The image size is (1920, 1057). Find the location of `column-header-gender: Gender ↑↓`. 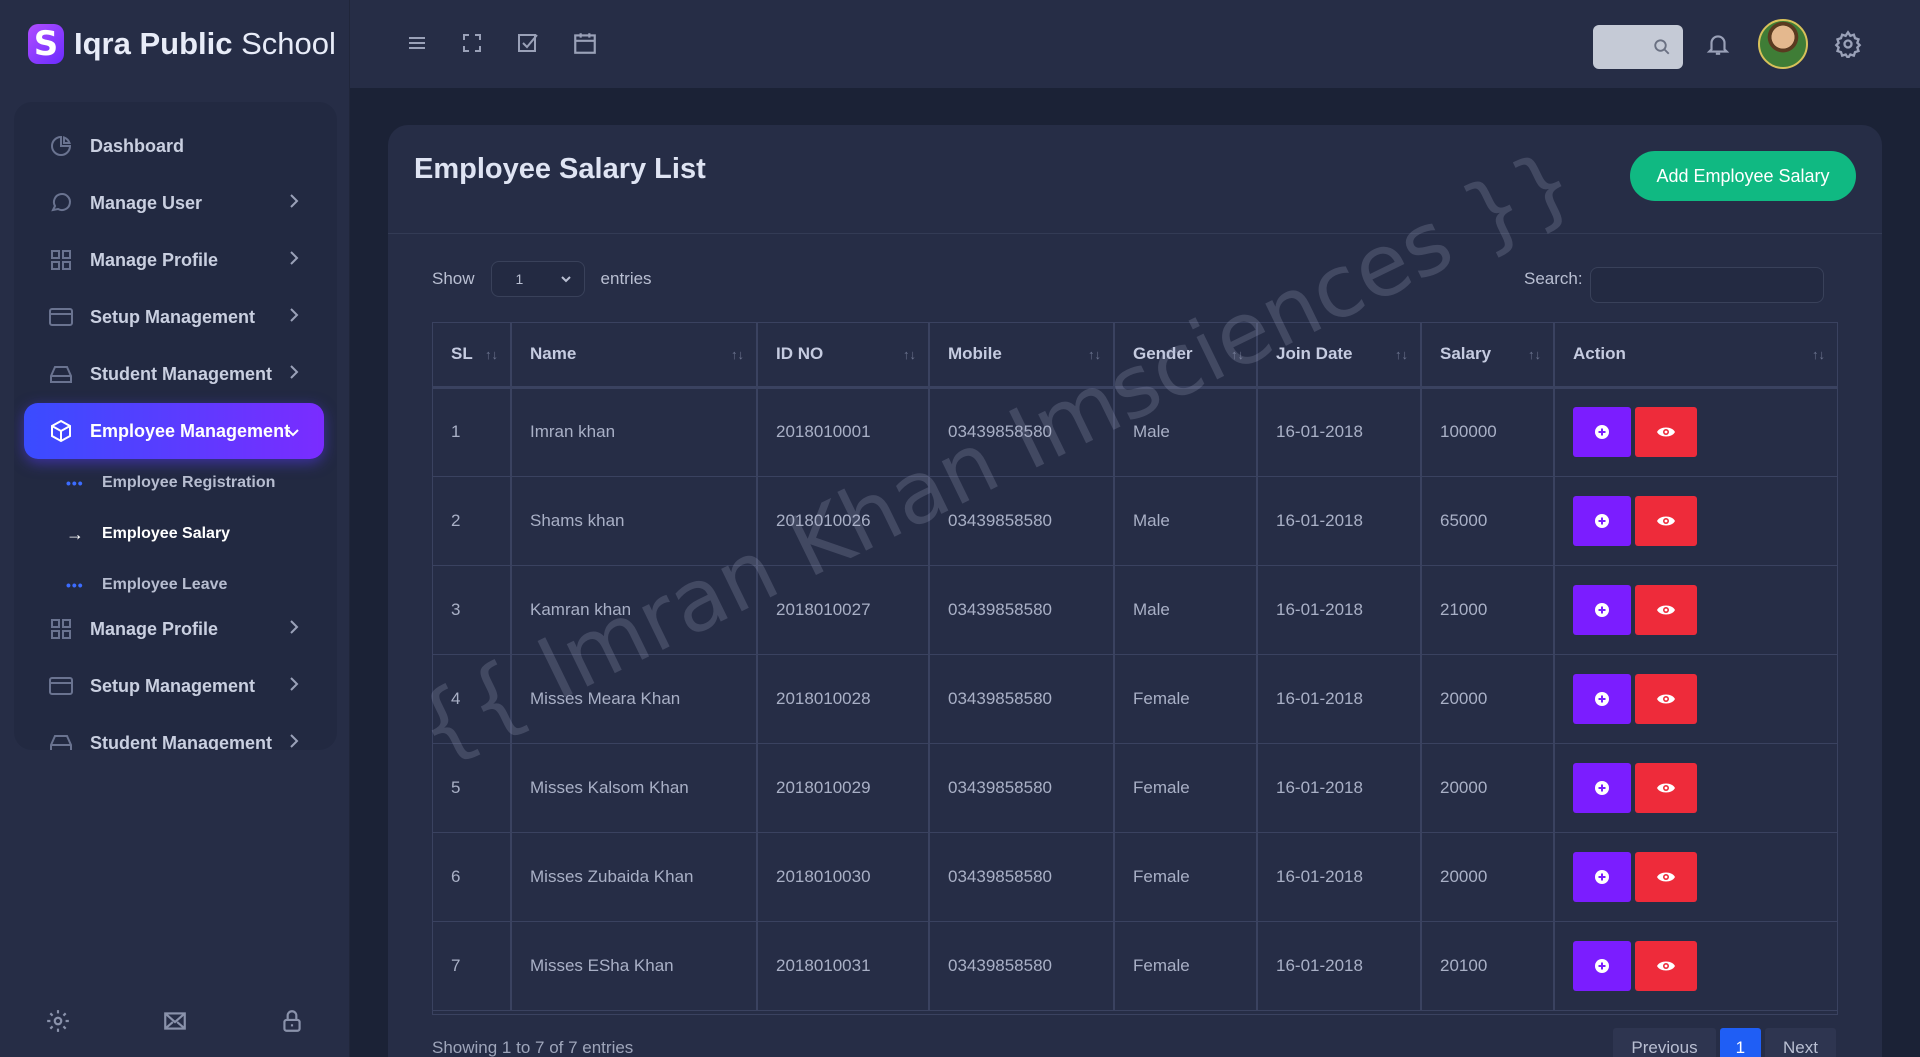

column-header-gender: Gender ↑↓ is located at coordinates (1186, 356).